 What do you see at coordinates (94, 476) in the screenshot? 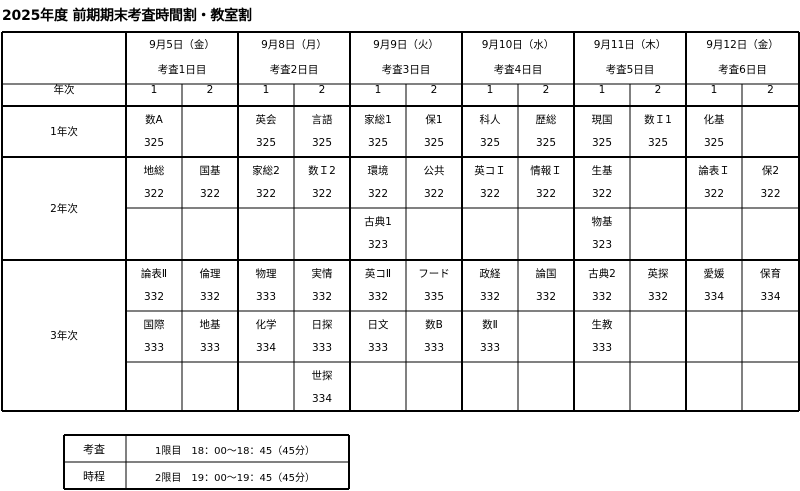
I see `schedule-label: 時程` at bounding box center [94, 476].